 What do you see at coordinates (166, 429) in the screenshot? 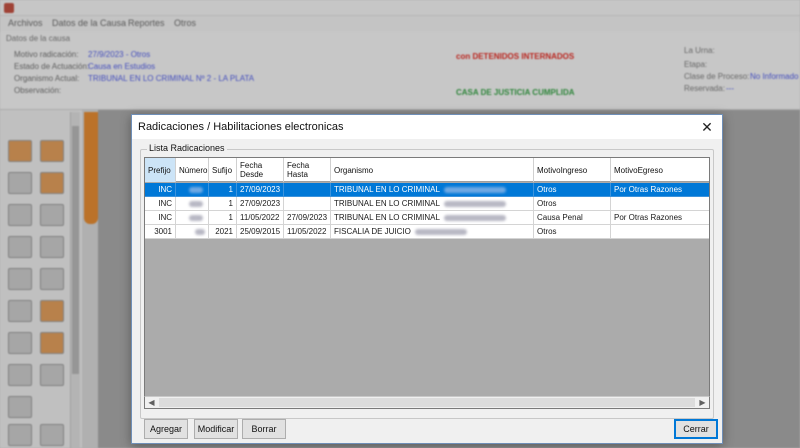
I see `add-button: Agregar` at bounding box center [166, 429].